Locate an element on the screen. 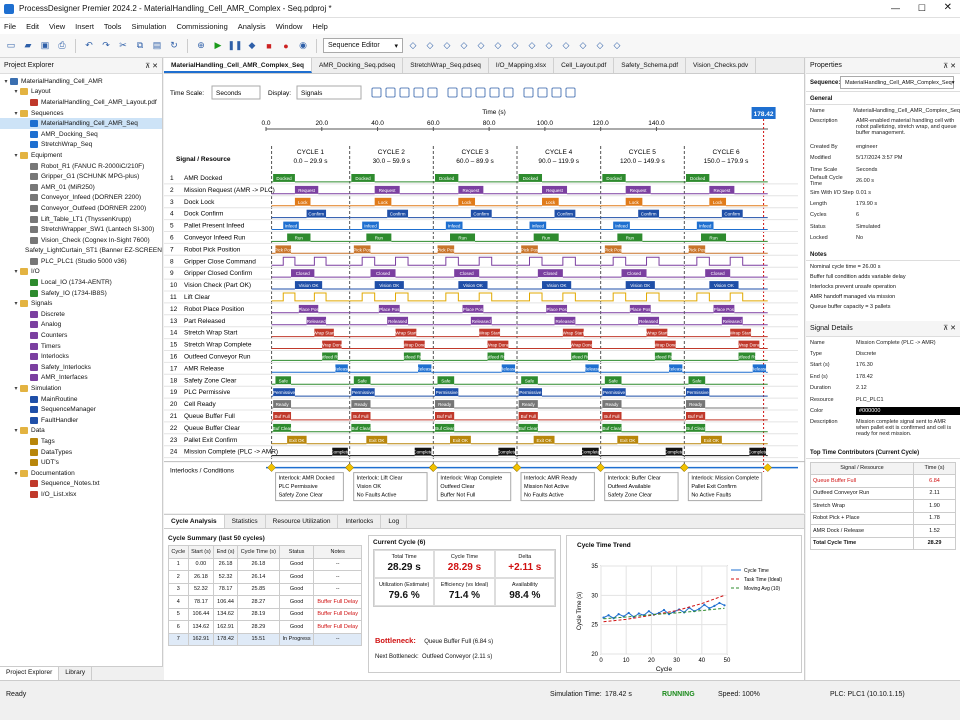  summary-row: 6 134.62 162.91 28.29 Good Buffer Full Delay is located at coordinates (265, 627).